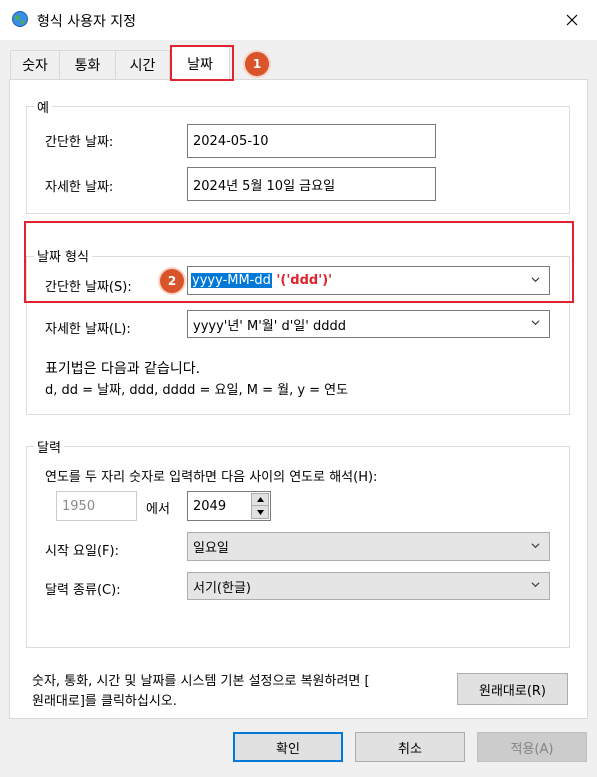 Image resolution: width=597 pixels, height=777 pixels. I want to click on calendar-type-combobox: 서기(한글), so click(368, 586).